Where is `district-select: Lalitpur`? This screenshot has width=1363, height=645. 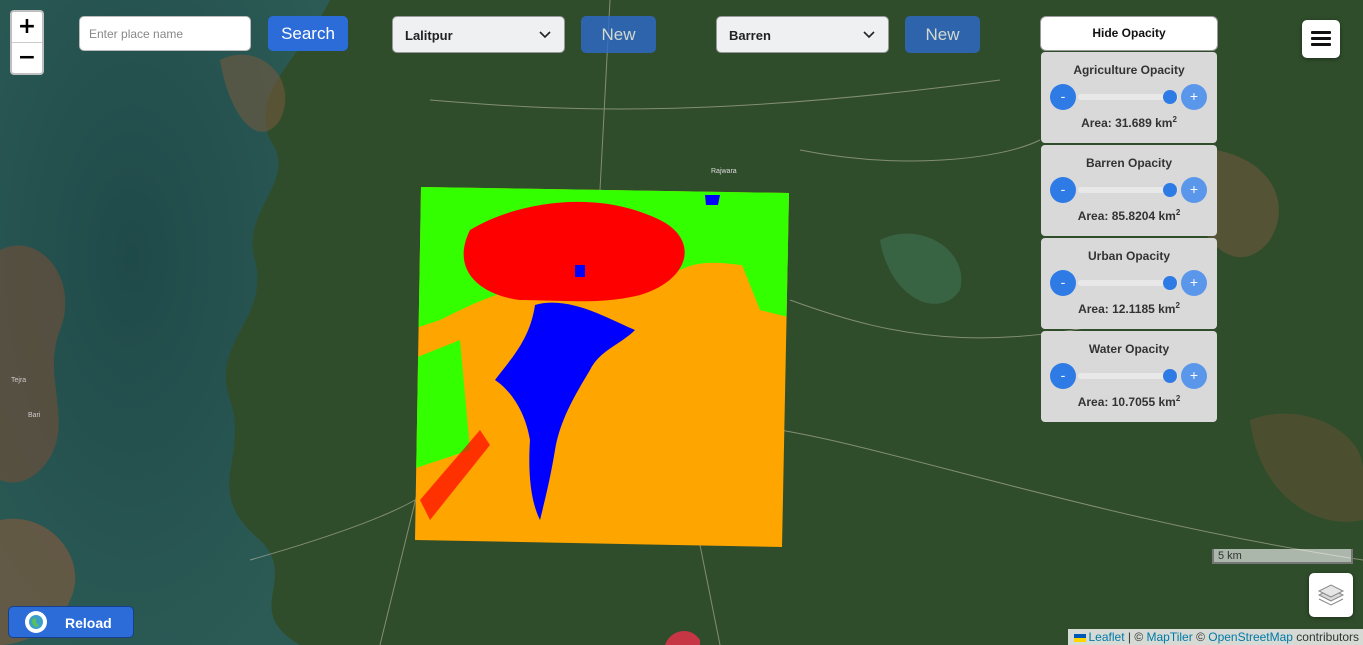 district-select: Lalitpur is located at coordinates (478, 34).